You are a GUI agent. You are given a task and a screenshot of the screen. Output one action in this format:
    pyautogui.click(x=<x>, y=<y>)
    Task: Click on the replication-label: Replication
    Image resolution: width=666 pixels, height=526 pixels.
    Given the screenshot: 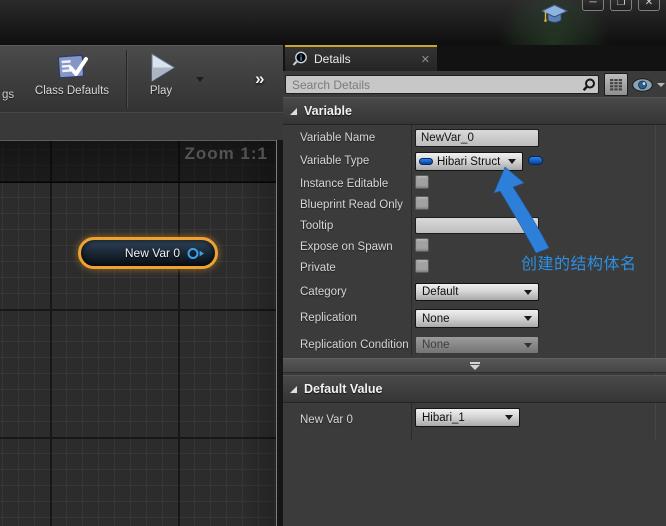 What is the action you would take?
    pyautogui.click(x=328, y=318)
    